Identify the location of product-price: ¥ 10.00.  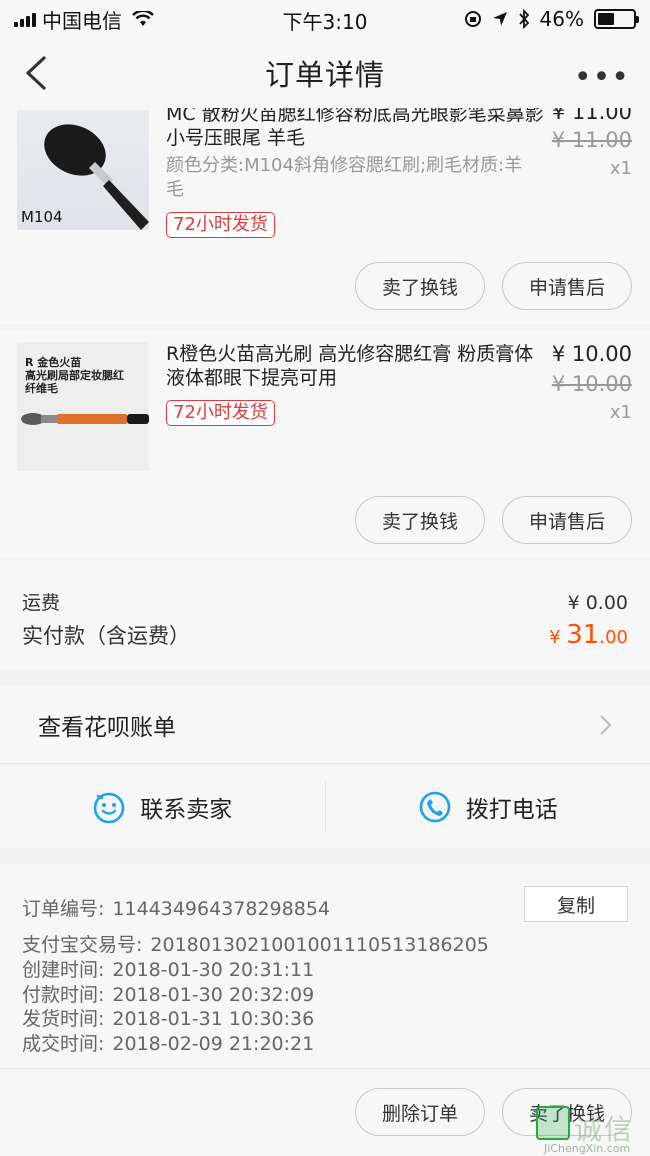
(591, 354).